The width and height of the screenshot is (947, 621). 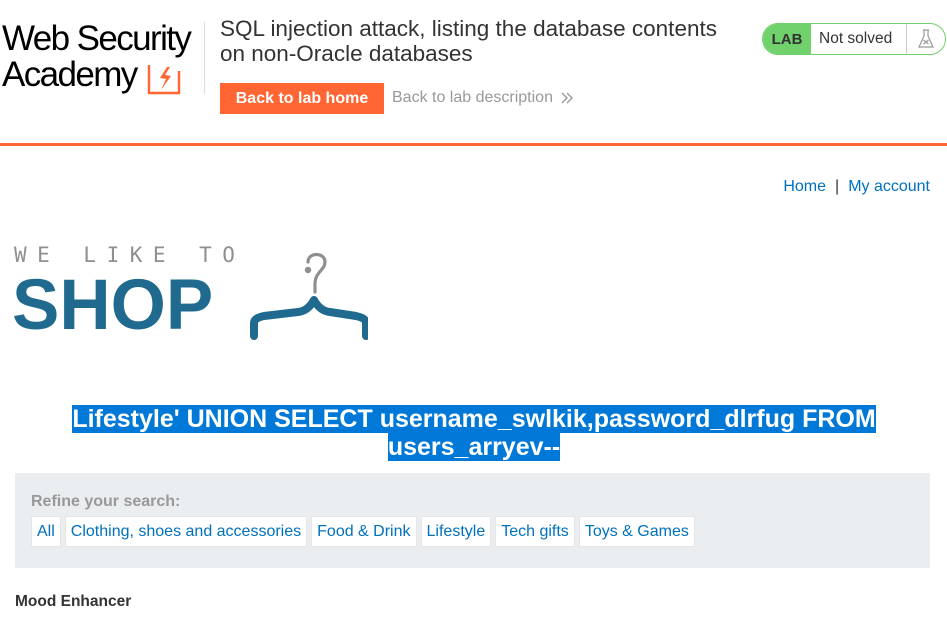 I want to click on back-to-lab-description-label: Back to lab description, so click(x=472, y=97).